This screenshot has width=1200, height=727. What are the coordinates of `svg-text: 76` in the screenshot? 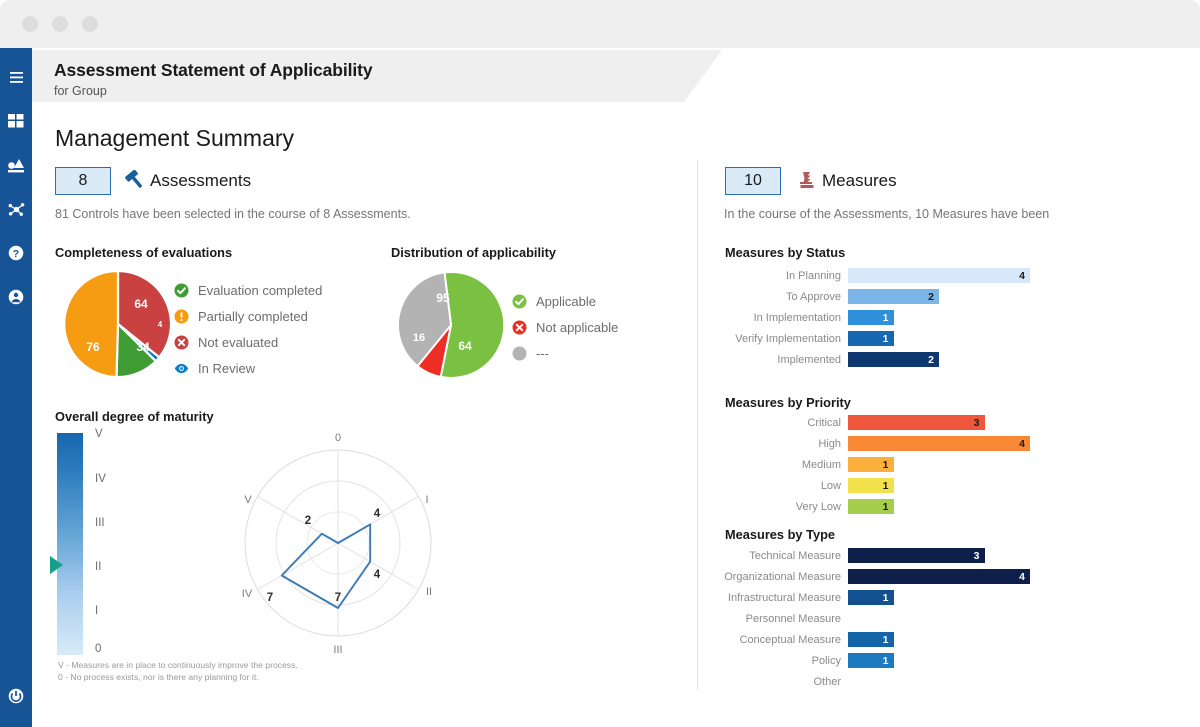 It's located at (93, 347).